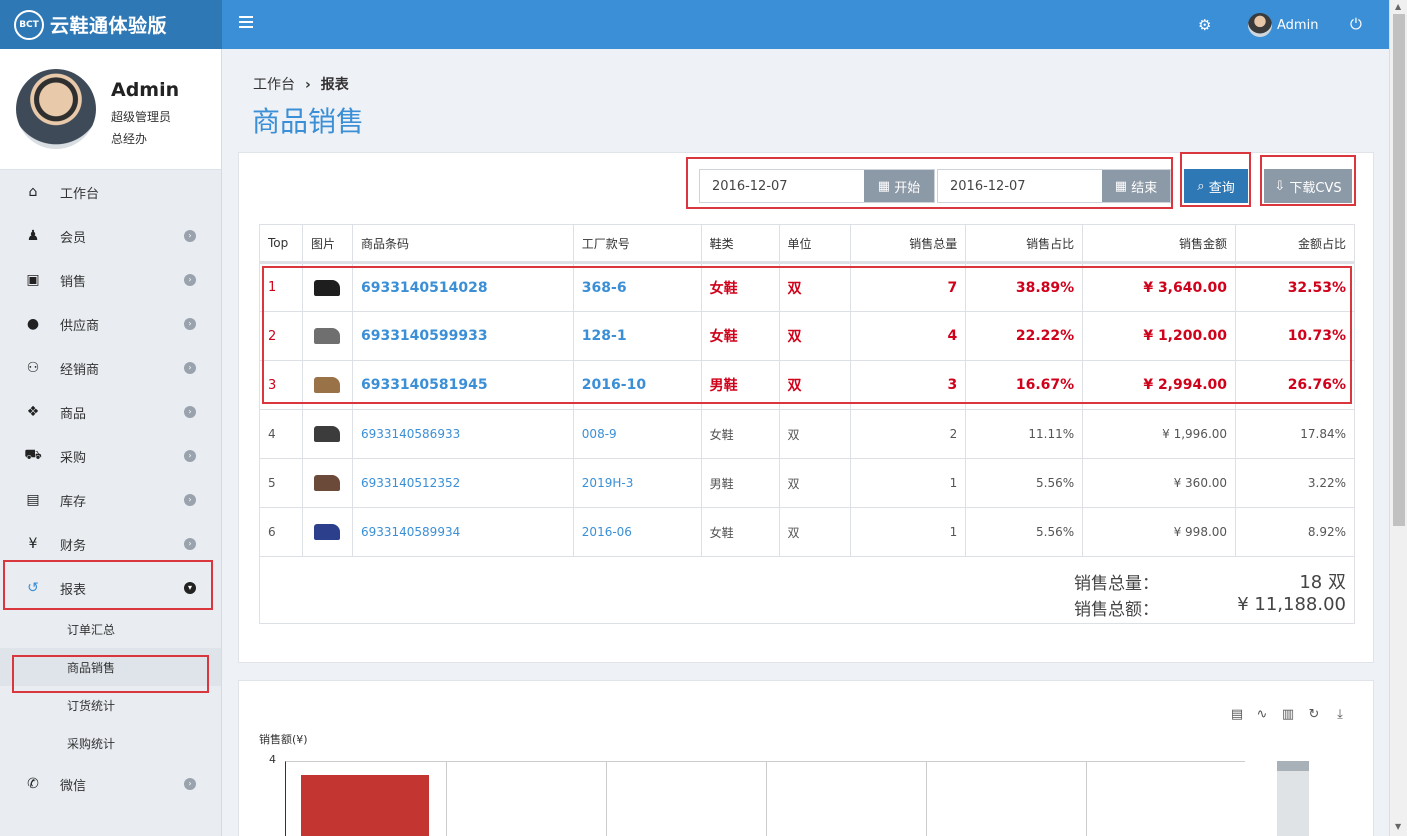  I want to click on cell-style: 128-1, so click(637, 336).